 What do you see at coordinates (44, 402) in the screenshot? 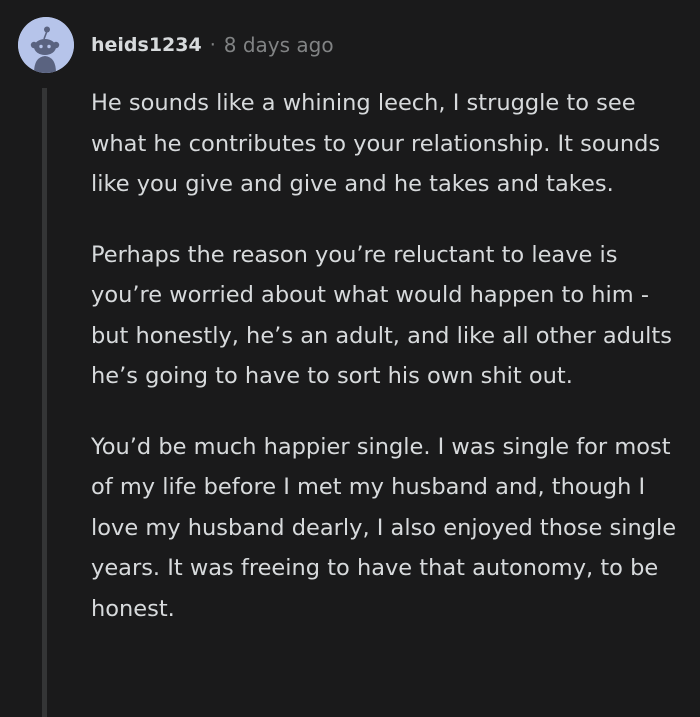
I see `thread-collapse-line` at bounding box center [44, 402].